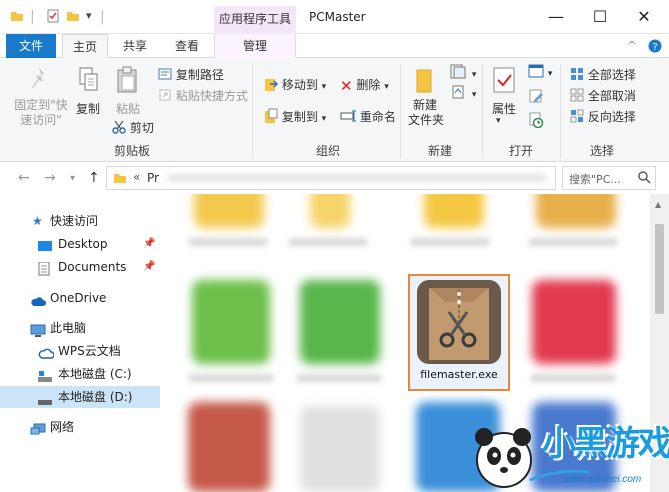 The image size is (669, 492). I want to click on breadcrumb-overflow: «, so click(136, 177).